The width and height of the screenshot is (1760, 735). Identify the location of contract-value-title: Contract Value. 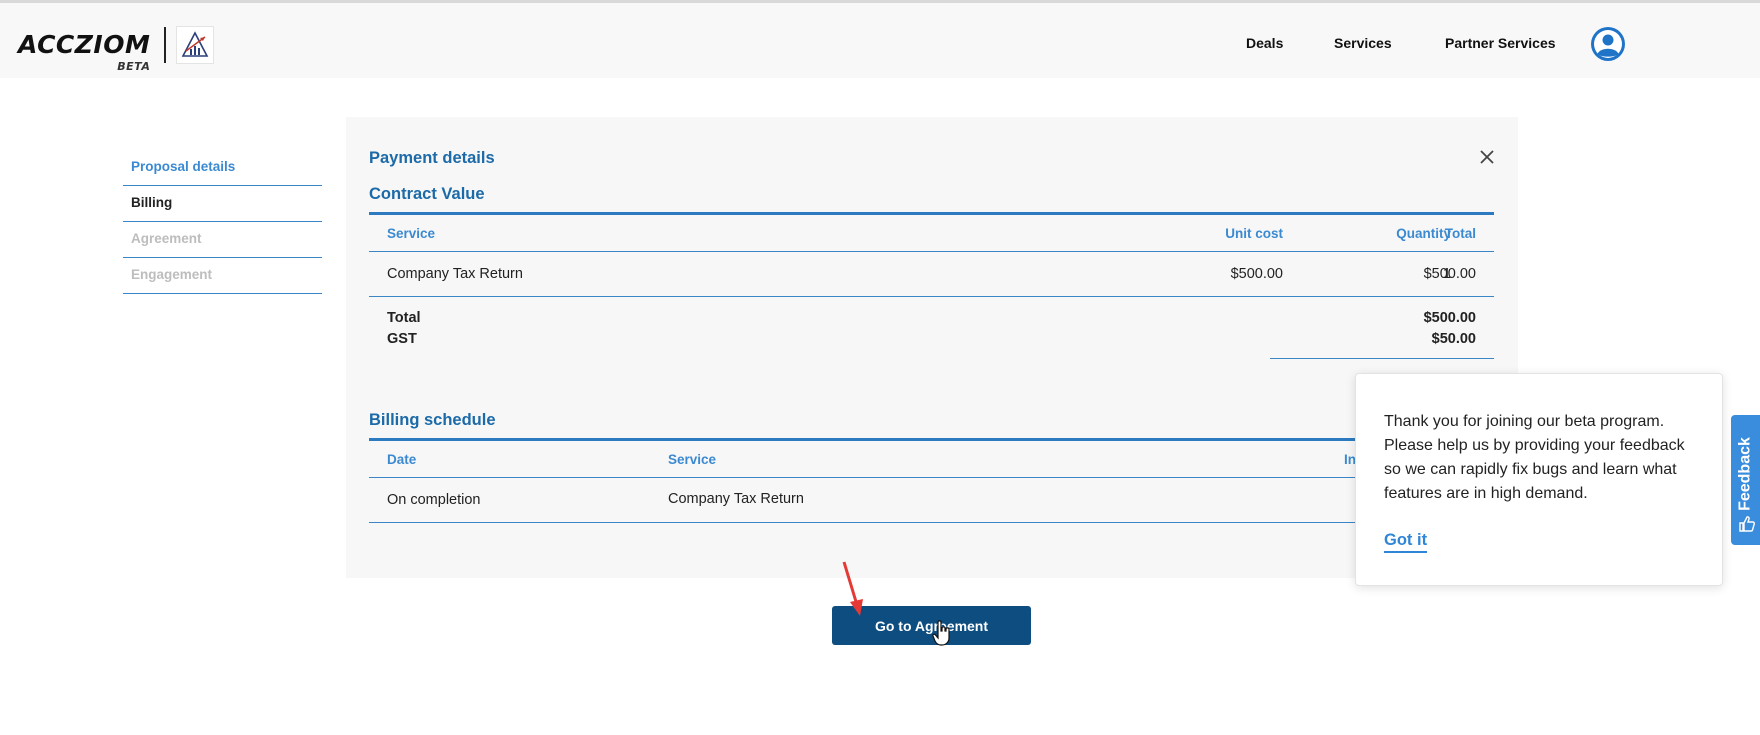
(427, 194).